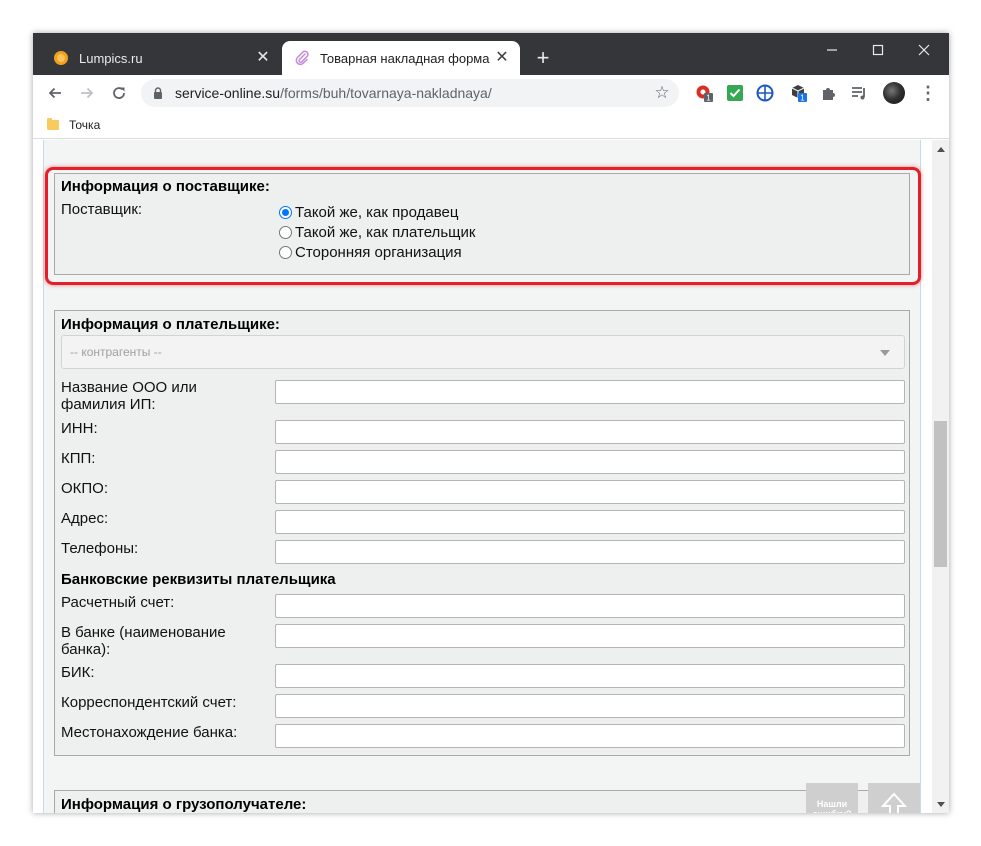 This screenshot has height=846, width=981. What do you see at coordinates (928, 93) in the screenshot?
I see `browser-menu-icon: ⋮` at bounding box center [928, 93].